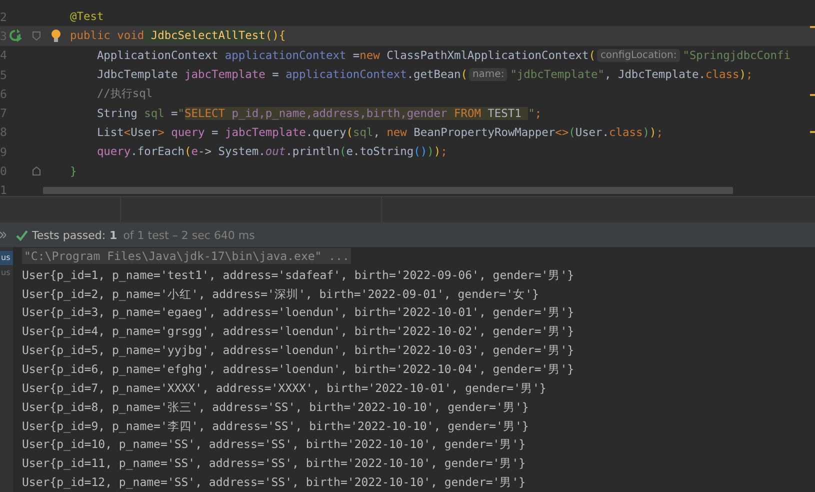 This screenshot has height=492, width=815. What do you see at coordinates (274, 464) in the screenshot?
I see `console-output-line: User{p_id=11, p_name='SS', address='SS', birth='2022-10-10', gender='男'}` at bounding box center [274, 464].